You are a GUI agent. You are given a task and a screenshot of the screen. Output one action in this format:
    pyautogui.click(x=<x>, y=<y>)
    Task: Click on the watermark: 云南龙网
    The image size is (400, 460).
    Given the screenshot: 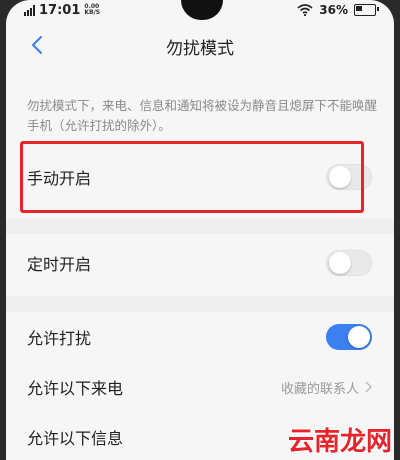 What is the action you would take?
    pyautogui.click(x=339, y=442)
    